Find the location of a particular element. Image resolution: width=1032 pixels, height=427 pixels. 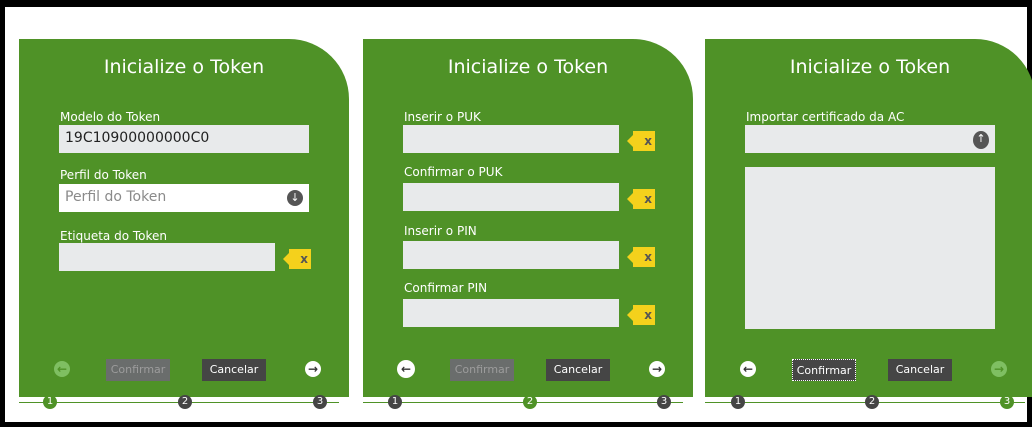

import-label: Importar certificado da AC is located at coordinates (825, 117).